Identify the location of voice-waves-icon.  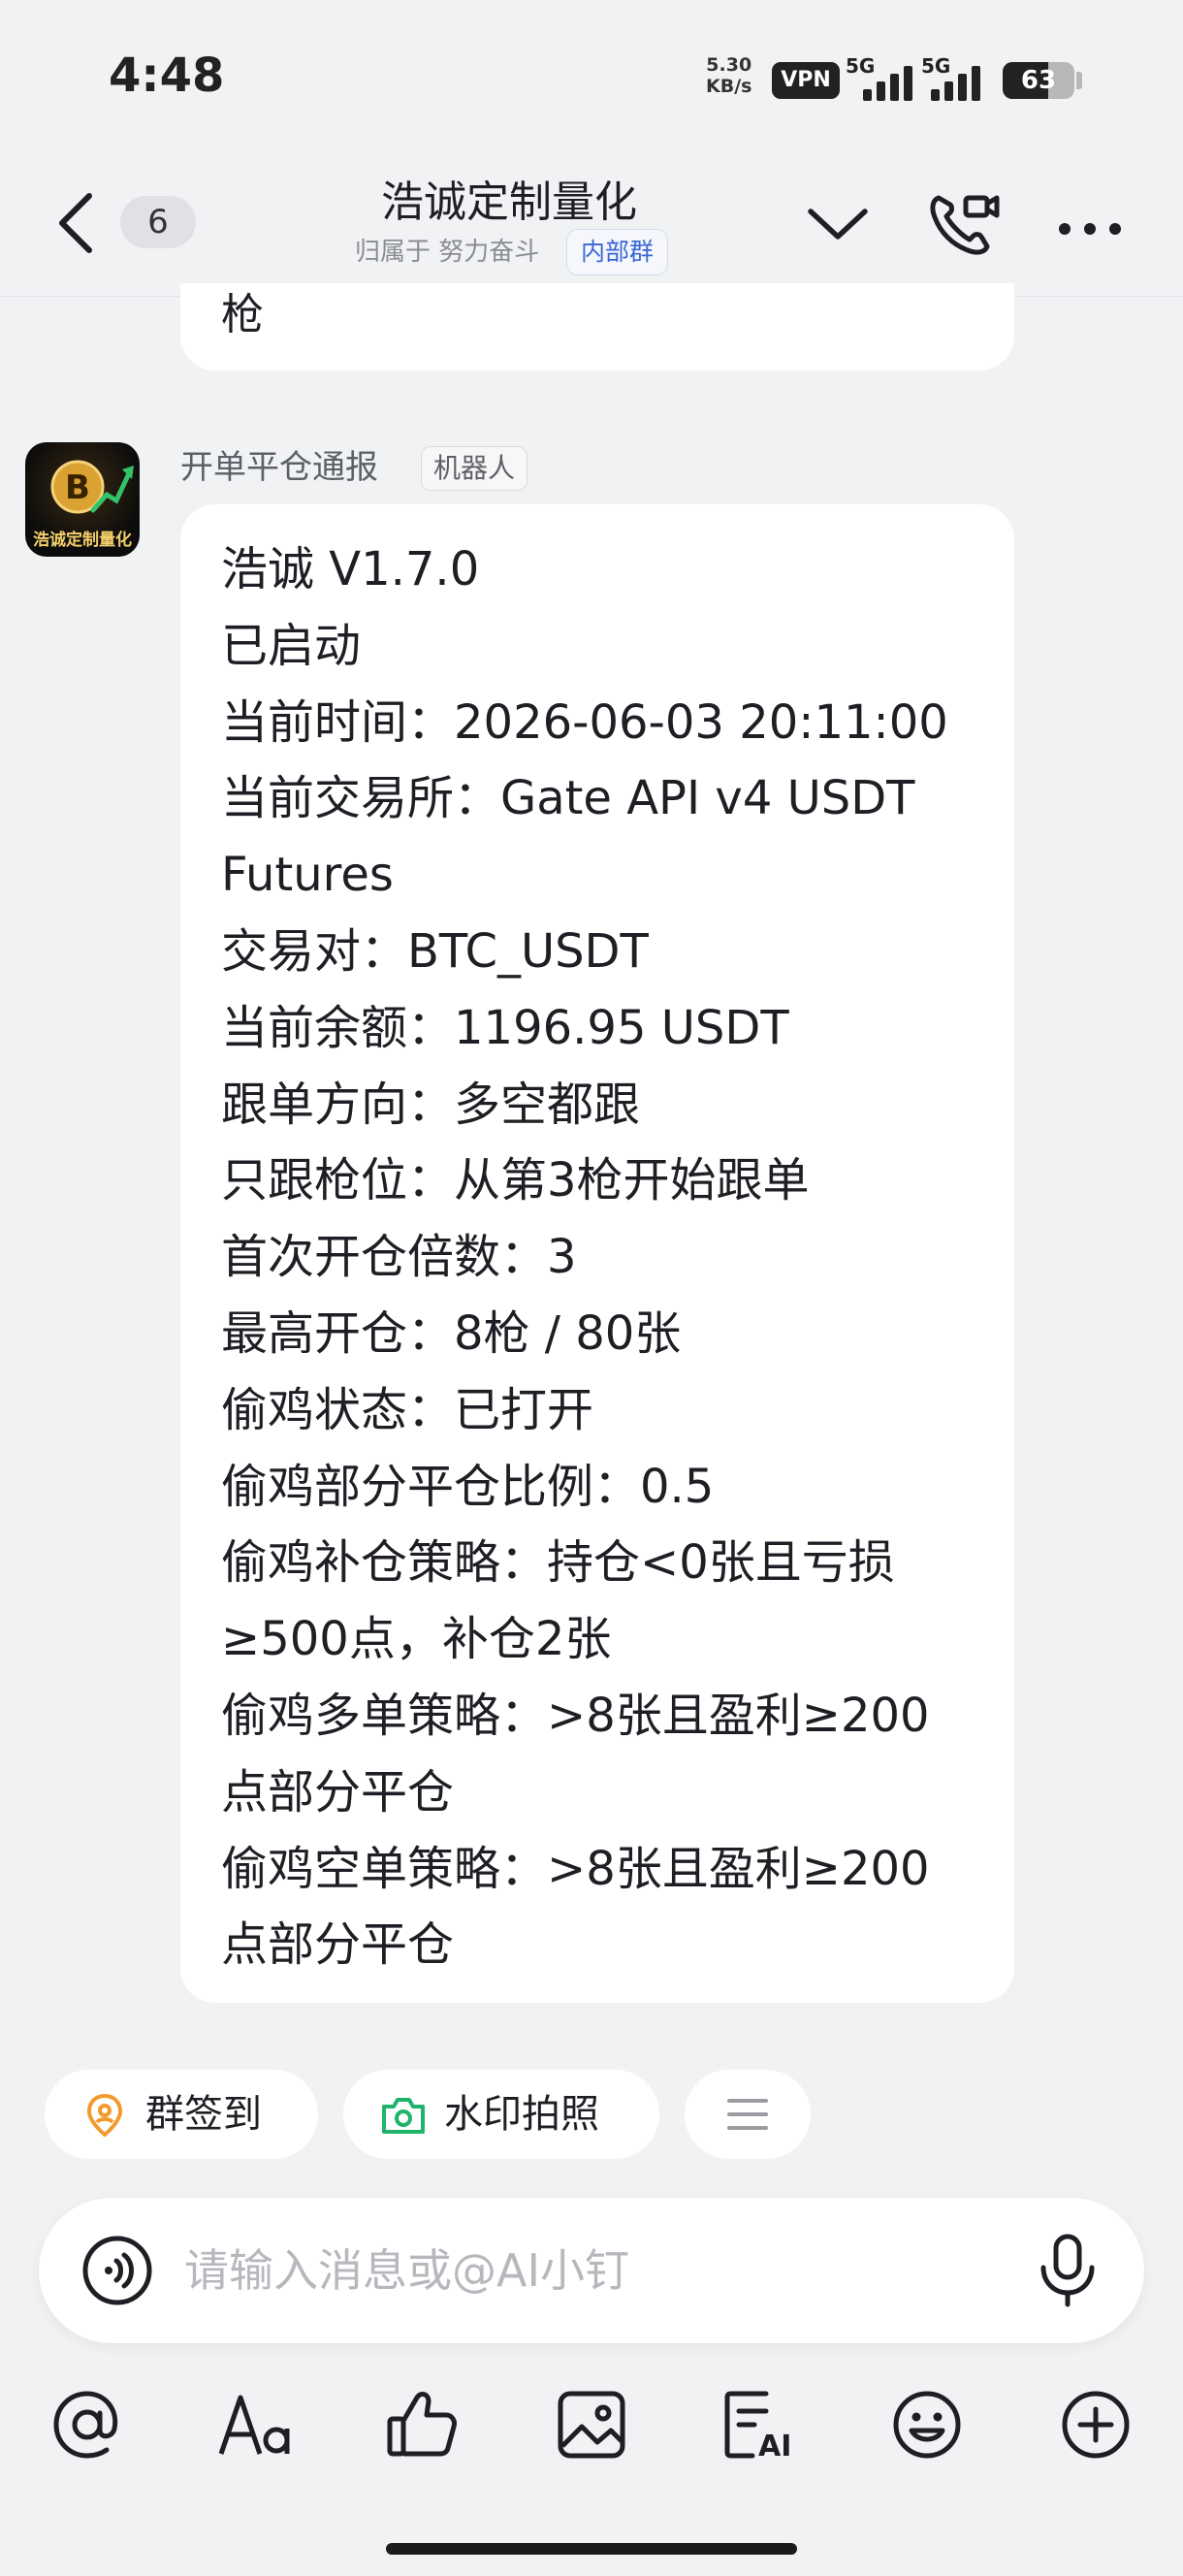
(117, 2270).